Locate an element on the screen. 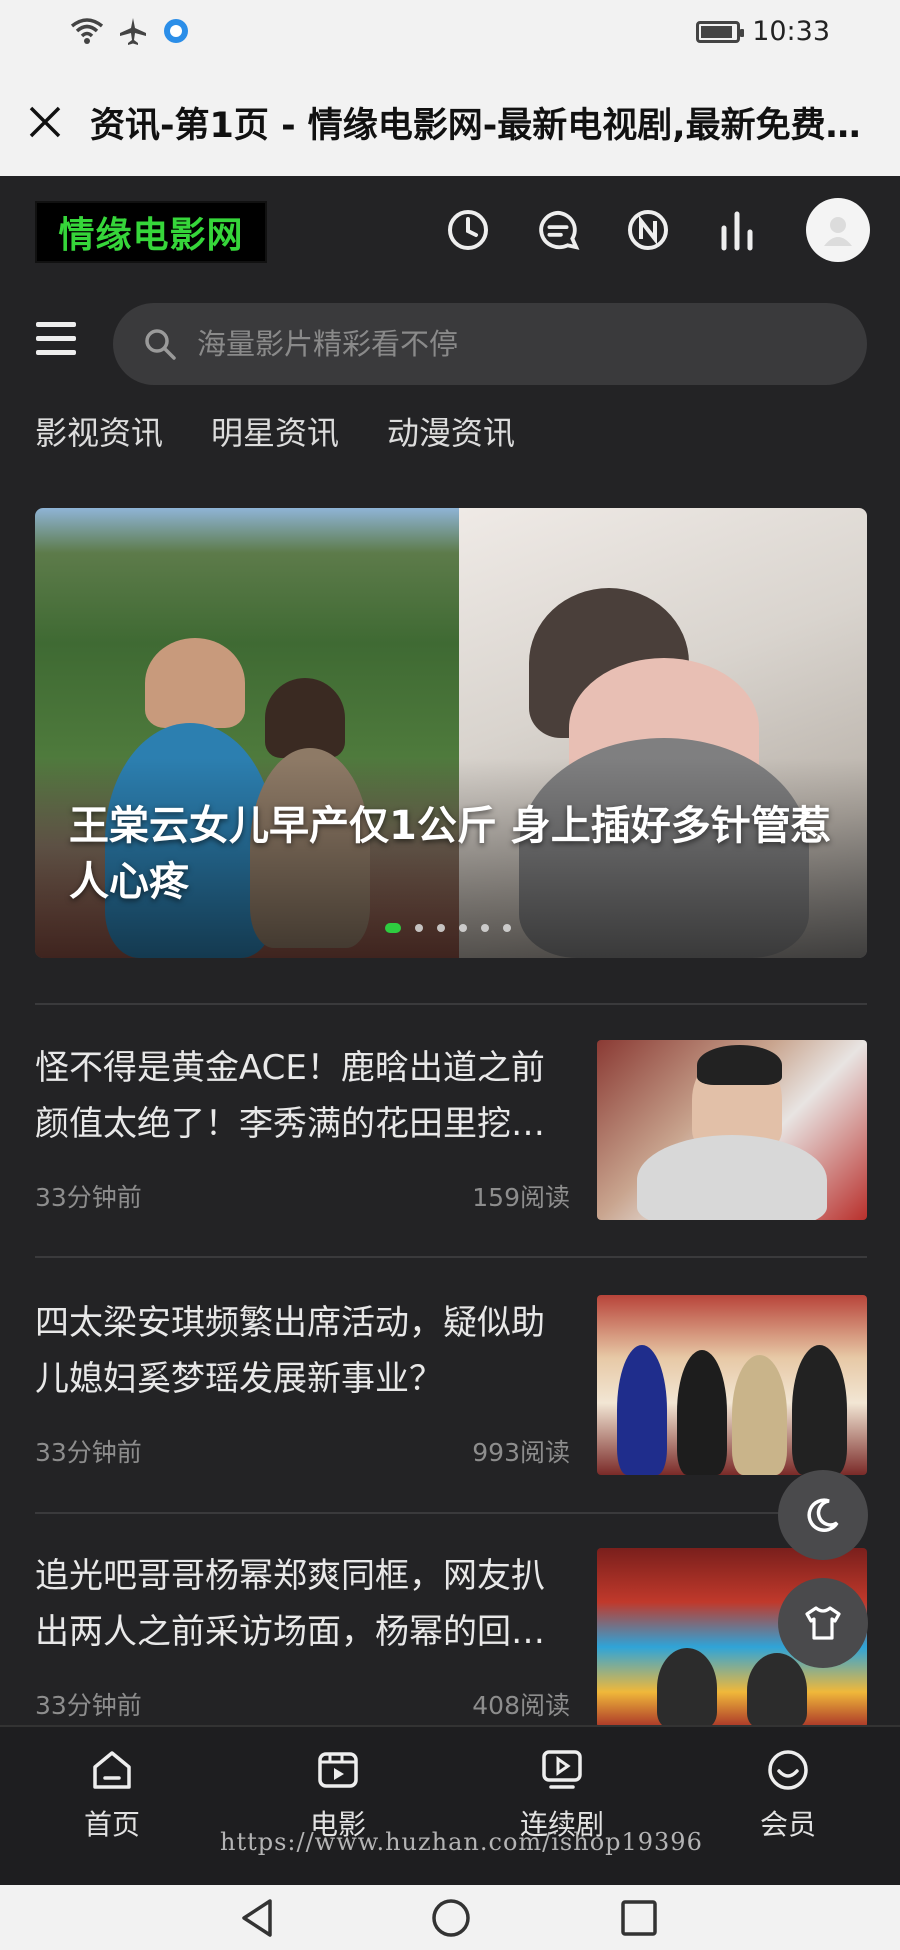 Image resolution: width=900 pixels, height=1950 pixels. status-icons is located at coordinates (130, 31).